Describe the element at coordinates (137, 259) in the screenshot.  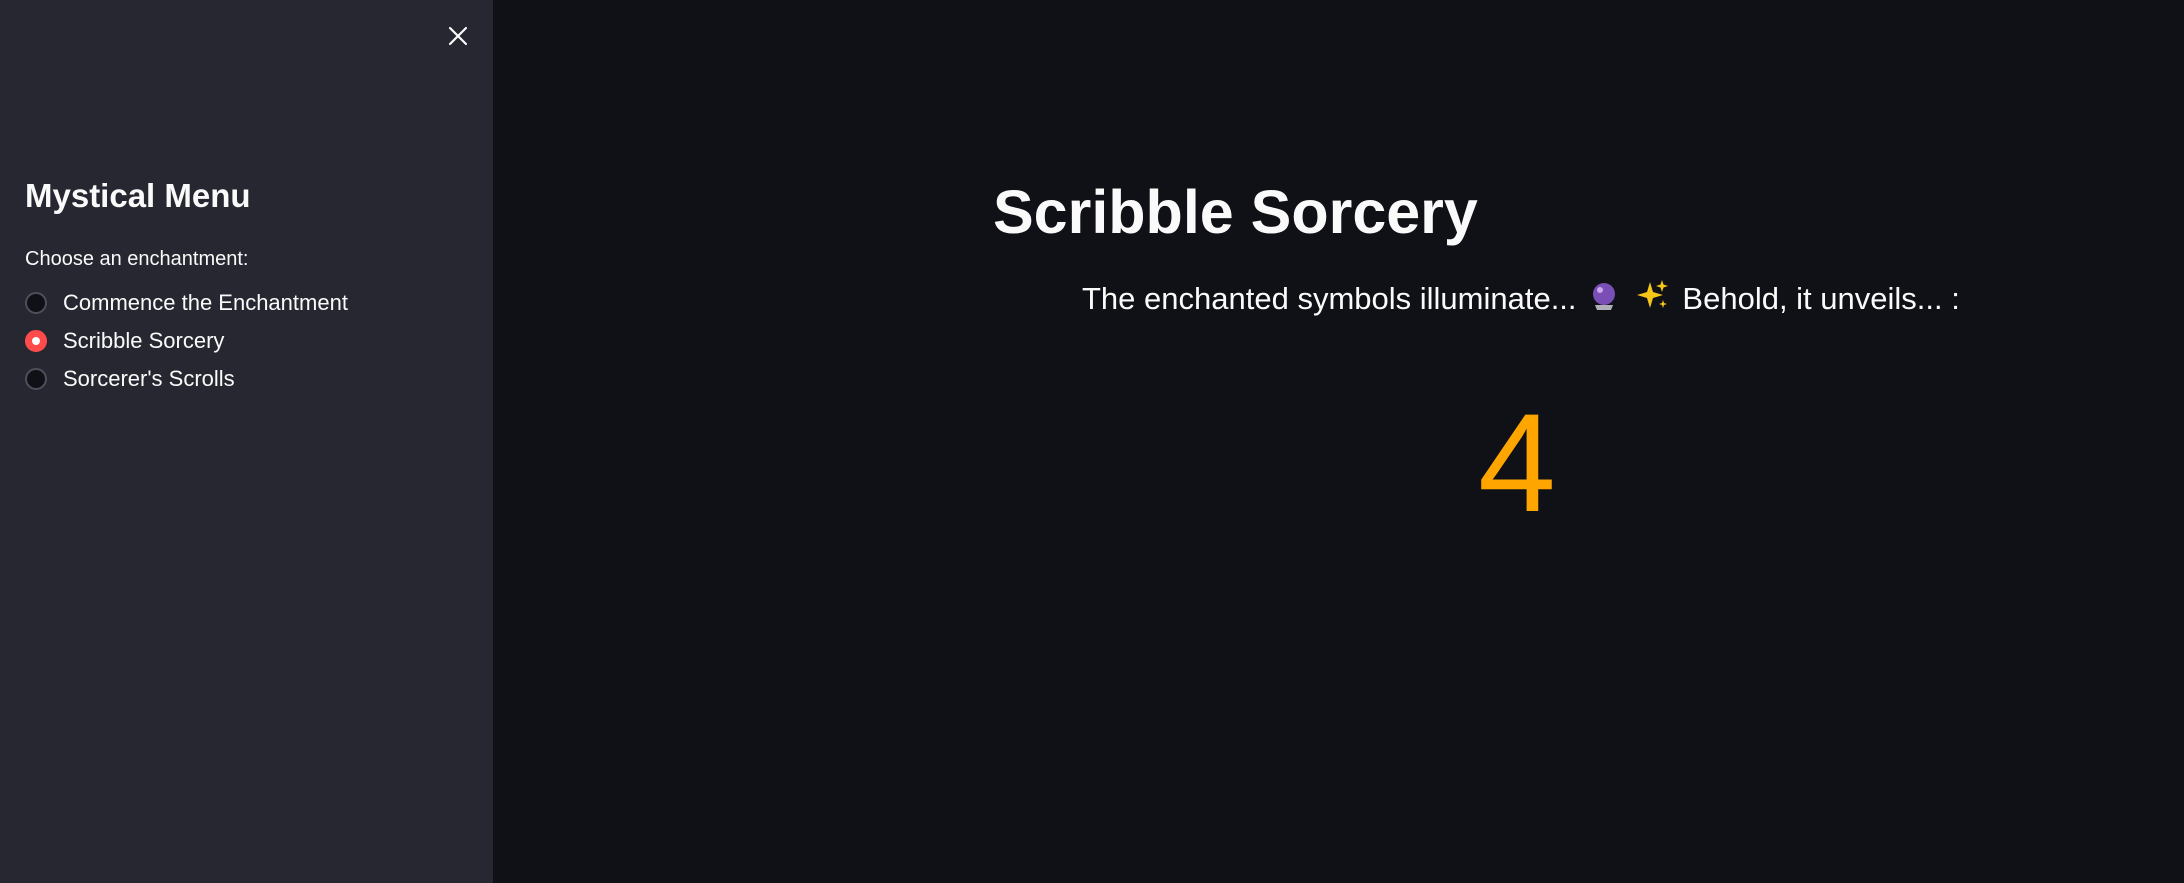
I see `radio-group-label: Choose an enchantment:` at that location.